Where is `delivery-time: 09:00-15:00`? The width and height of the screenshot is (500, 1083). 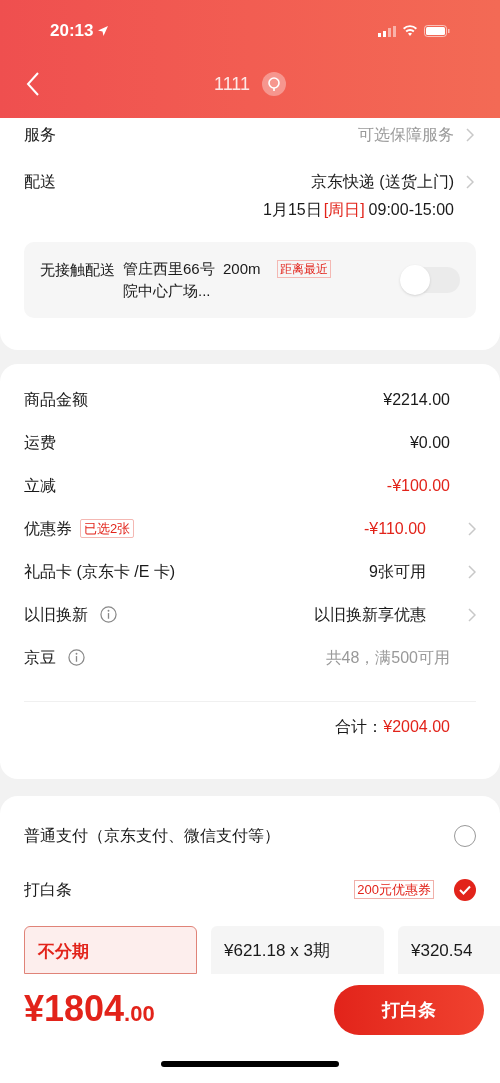 delivery-time: 09:00-15:00 is located at coordinates (411, 210).